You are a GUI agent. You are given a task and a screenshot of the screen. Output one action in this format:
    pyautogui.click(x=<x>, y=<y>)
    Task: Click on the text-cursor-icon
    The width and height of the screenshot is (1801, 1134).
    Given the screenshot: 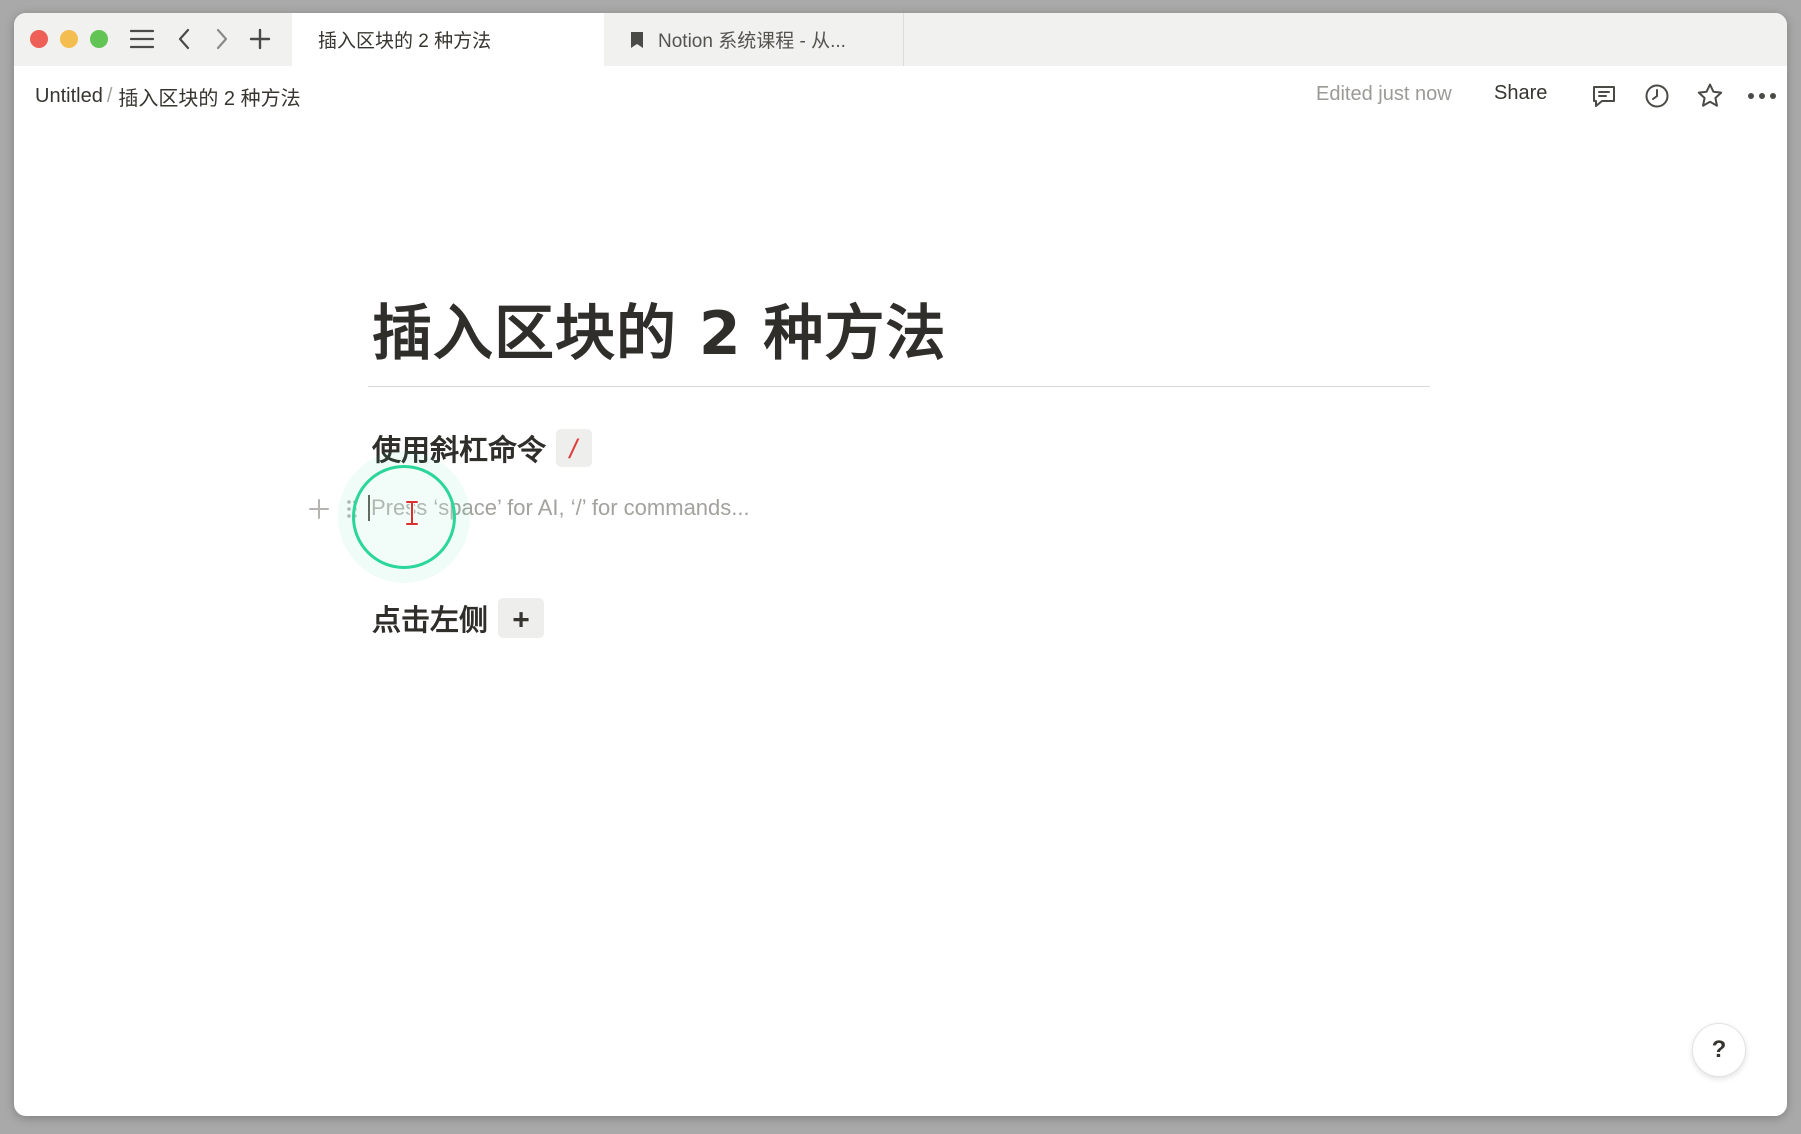 What is the action you would take?
    pyautogui.click(x=412, y=513)
    